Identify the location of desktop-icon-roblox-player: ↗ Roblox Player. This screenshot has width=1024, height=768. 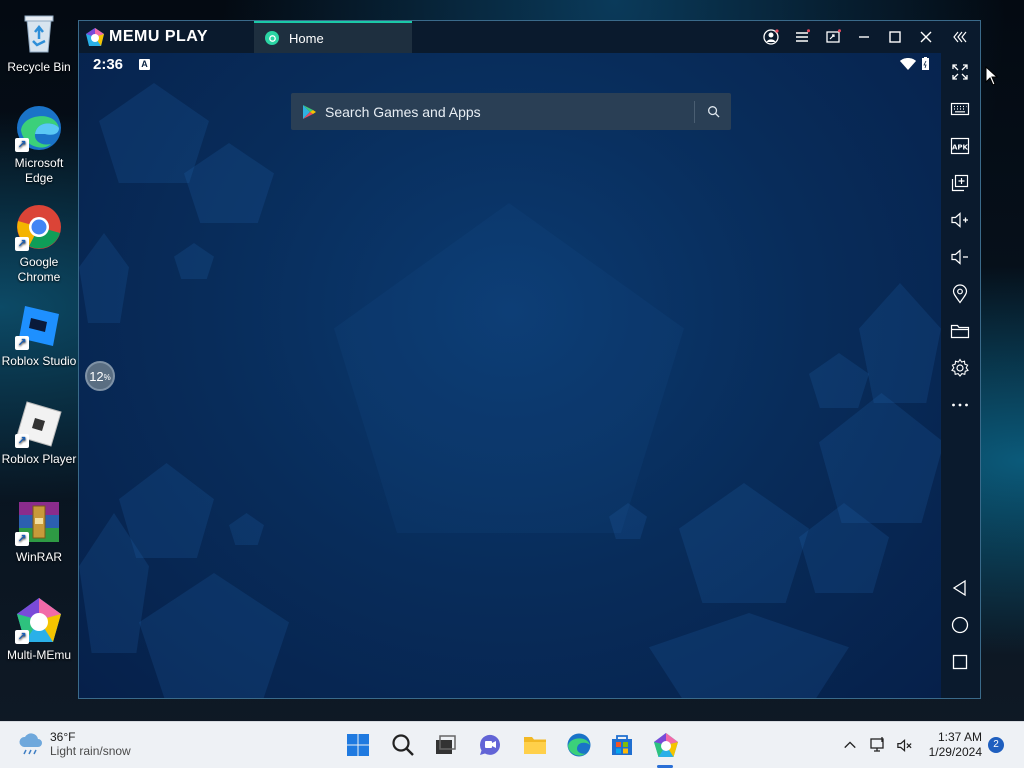
(39, 433).